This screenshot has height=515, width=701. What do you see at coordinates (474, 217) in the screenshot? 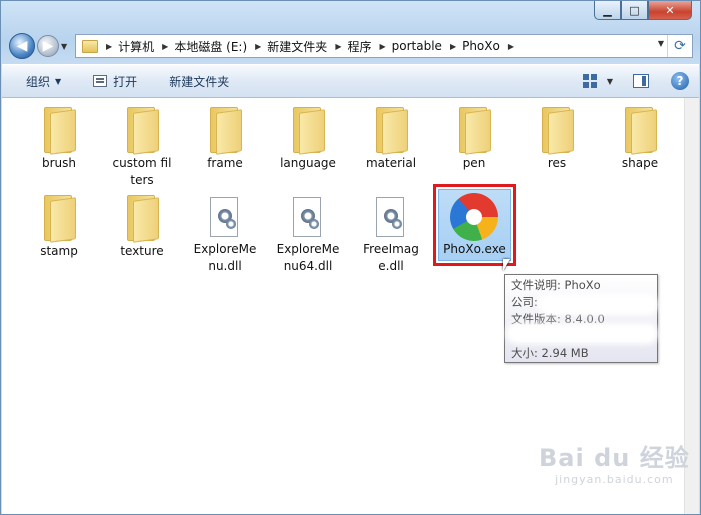
I see `phoxo-app-icon` at bounding box center [474, 217].